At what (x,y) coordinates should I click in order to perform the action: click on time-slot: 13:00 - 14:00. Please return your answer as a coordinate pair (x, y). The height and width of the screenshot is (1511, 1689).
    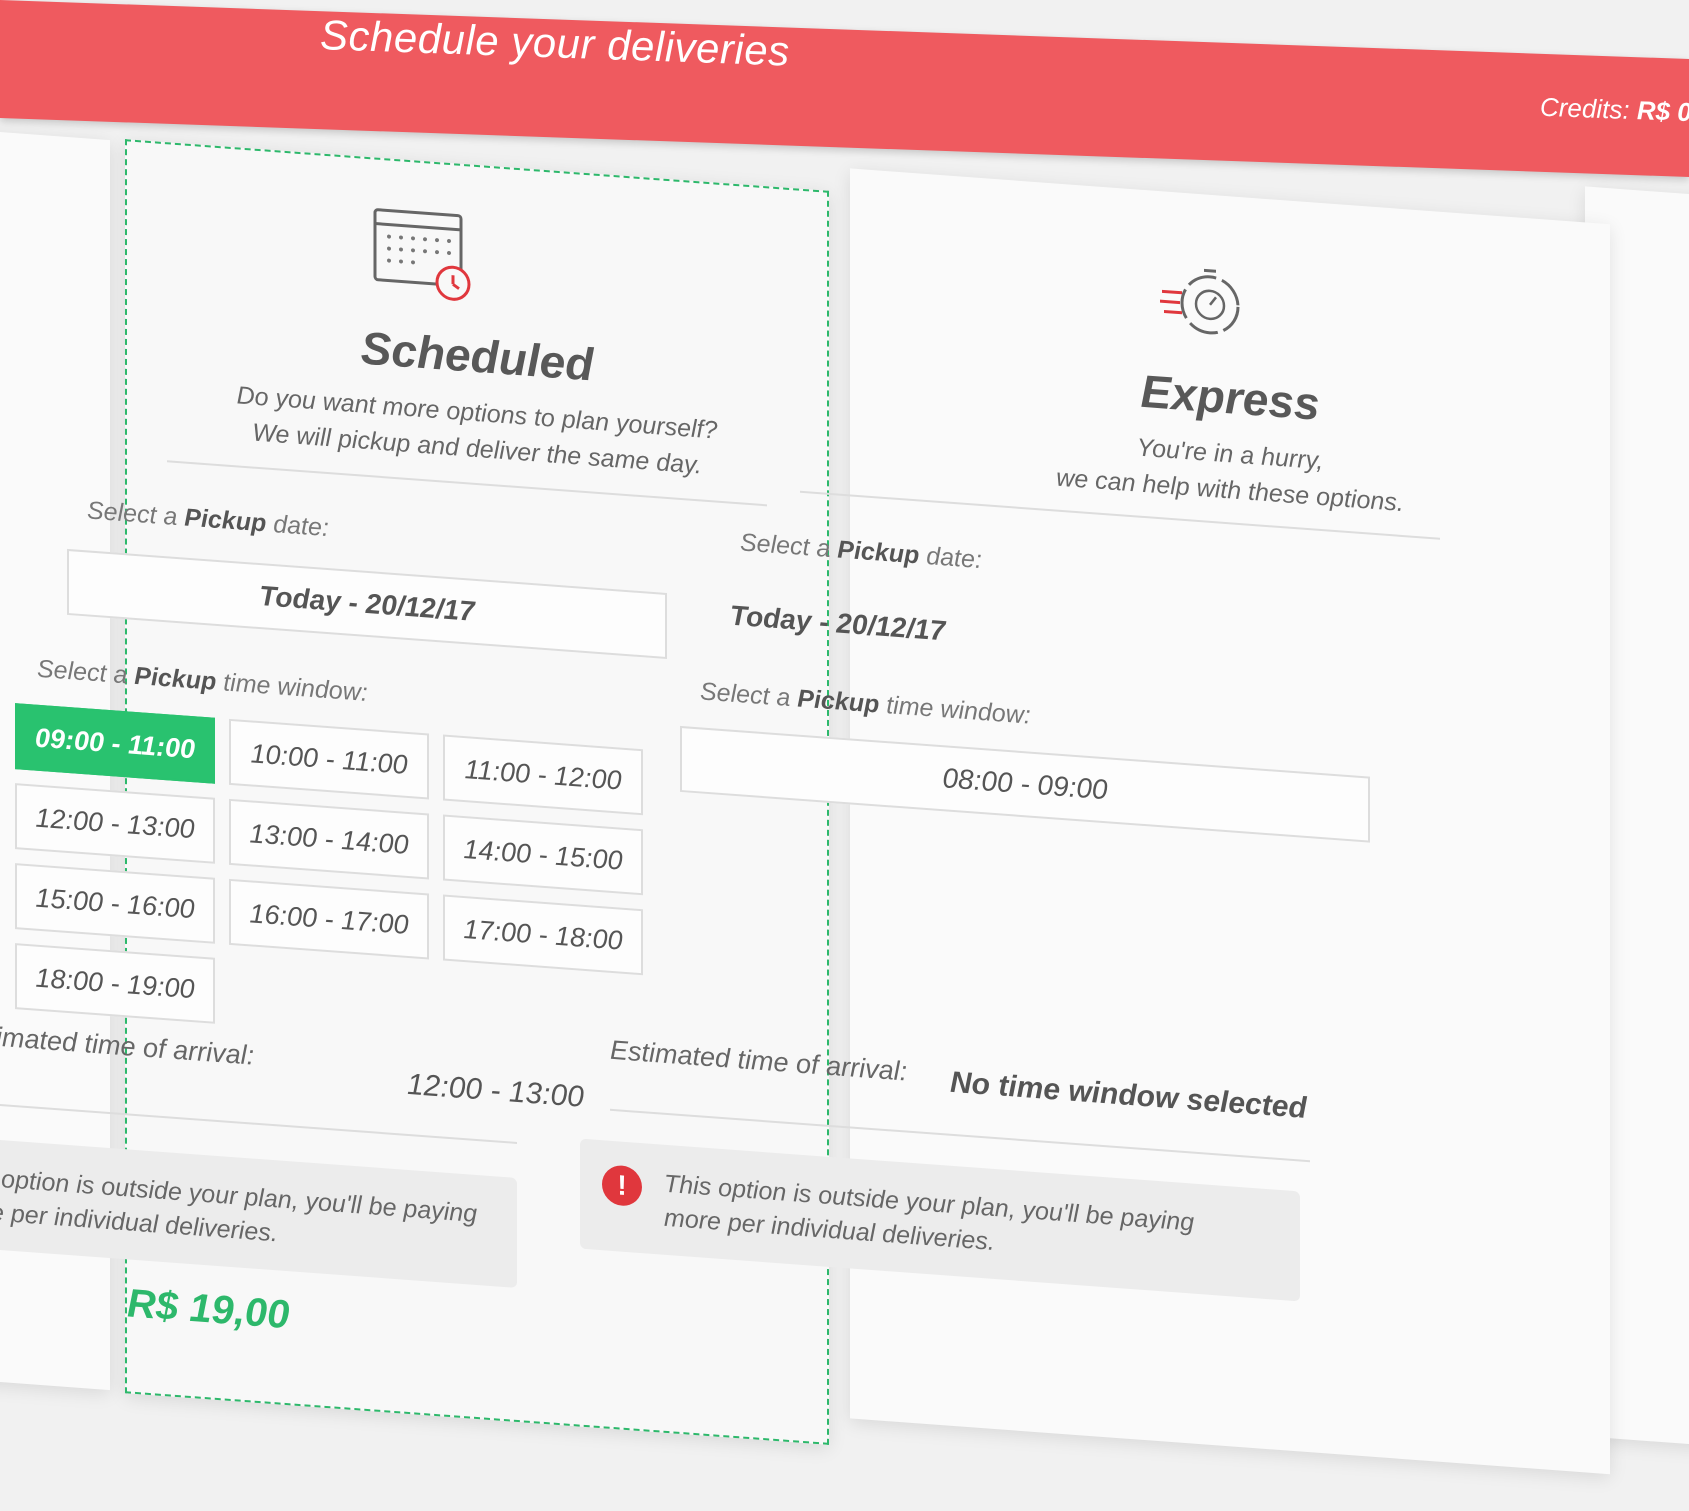
    Looking at the image, I should click on (329, 839).